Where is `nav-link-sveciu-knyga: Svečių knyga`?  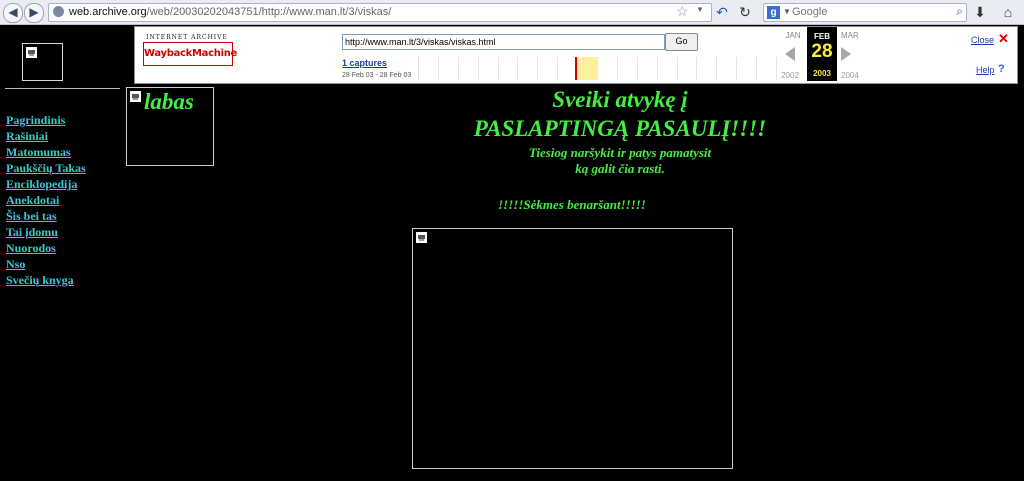
nav-link-sveciu-knyga: Svečių knyga is located at coordinates (46, 280).